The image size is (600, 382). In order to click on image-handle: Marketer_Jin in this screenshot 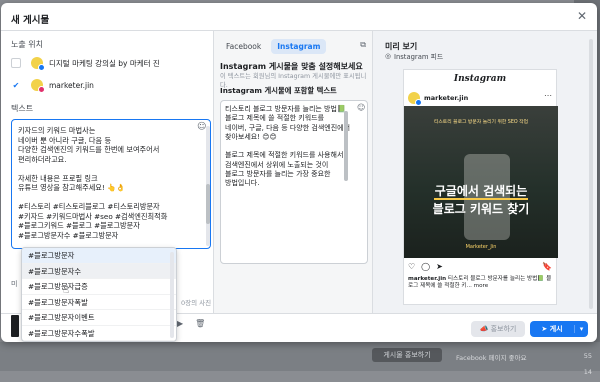, I will do `click(481, 247)`.